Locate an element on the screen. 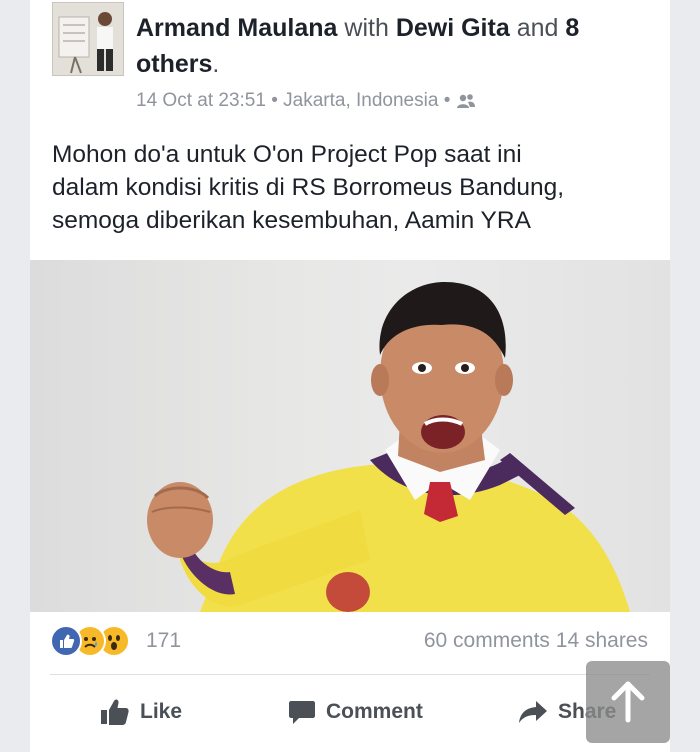 The image size is (700, 752). scroll-to-top-button is located at coordinates (628, 702).